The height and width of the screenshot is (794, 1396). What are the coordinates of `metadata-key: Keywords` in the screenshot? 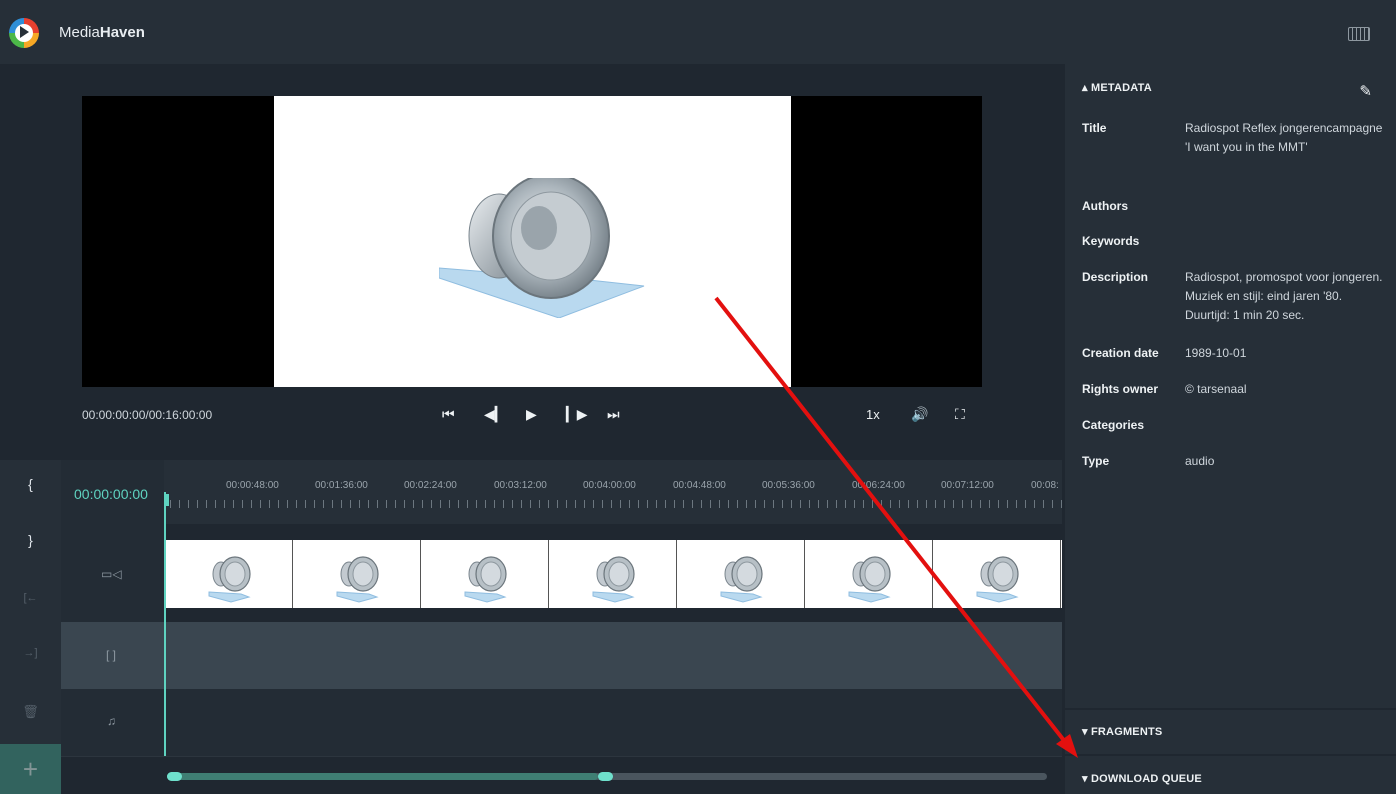 It's located at (1111, 241).